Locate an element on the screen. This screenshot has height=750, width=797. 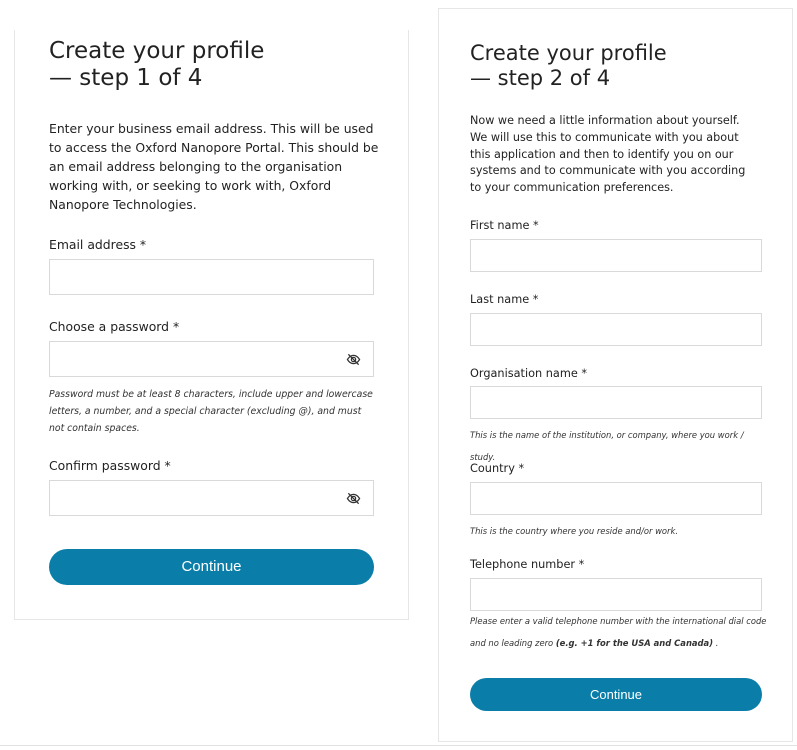
step-1-title: Create your profile — step 1 of 4 is located at coordinates (157, 64).